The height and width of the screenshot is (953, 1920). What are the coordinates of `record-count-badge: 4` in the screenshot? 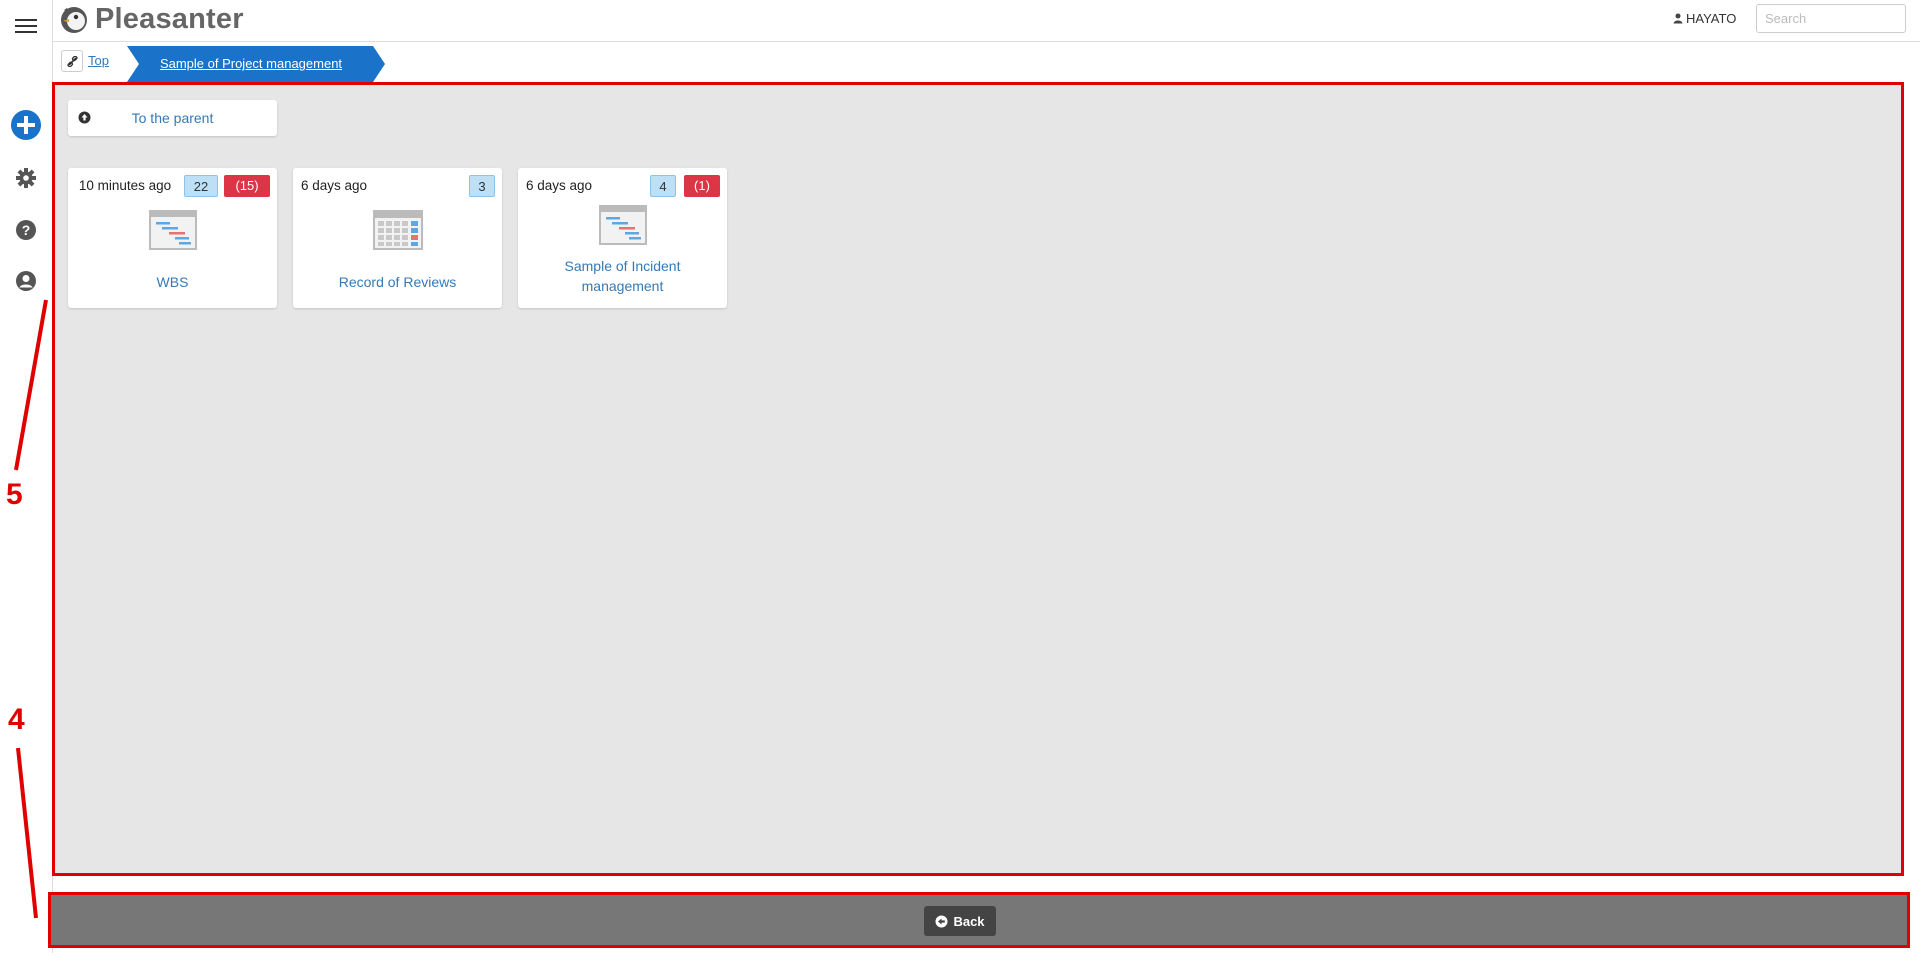 It's located at (663, 186).